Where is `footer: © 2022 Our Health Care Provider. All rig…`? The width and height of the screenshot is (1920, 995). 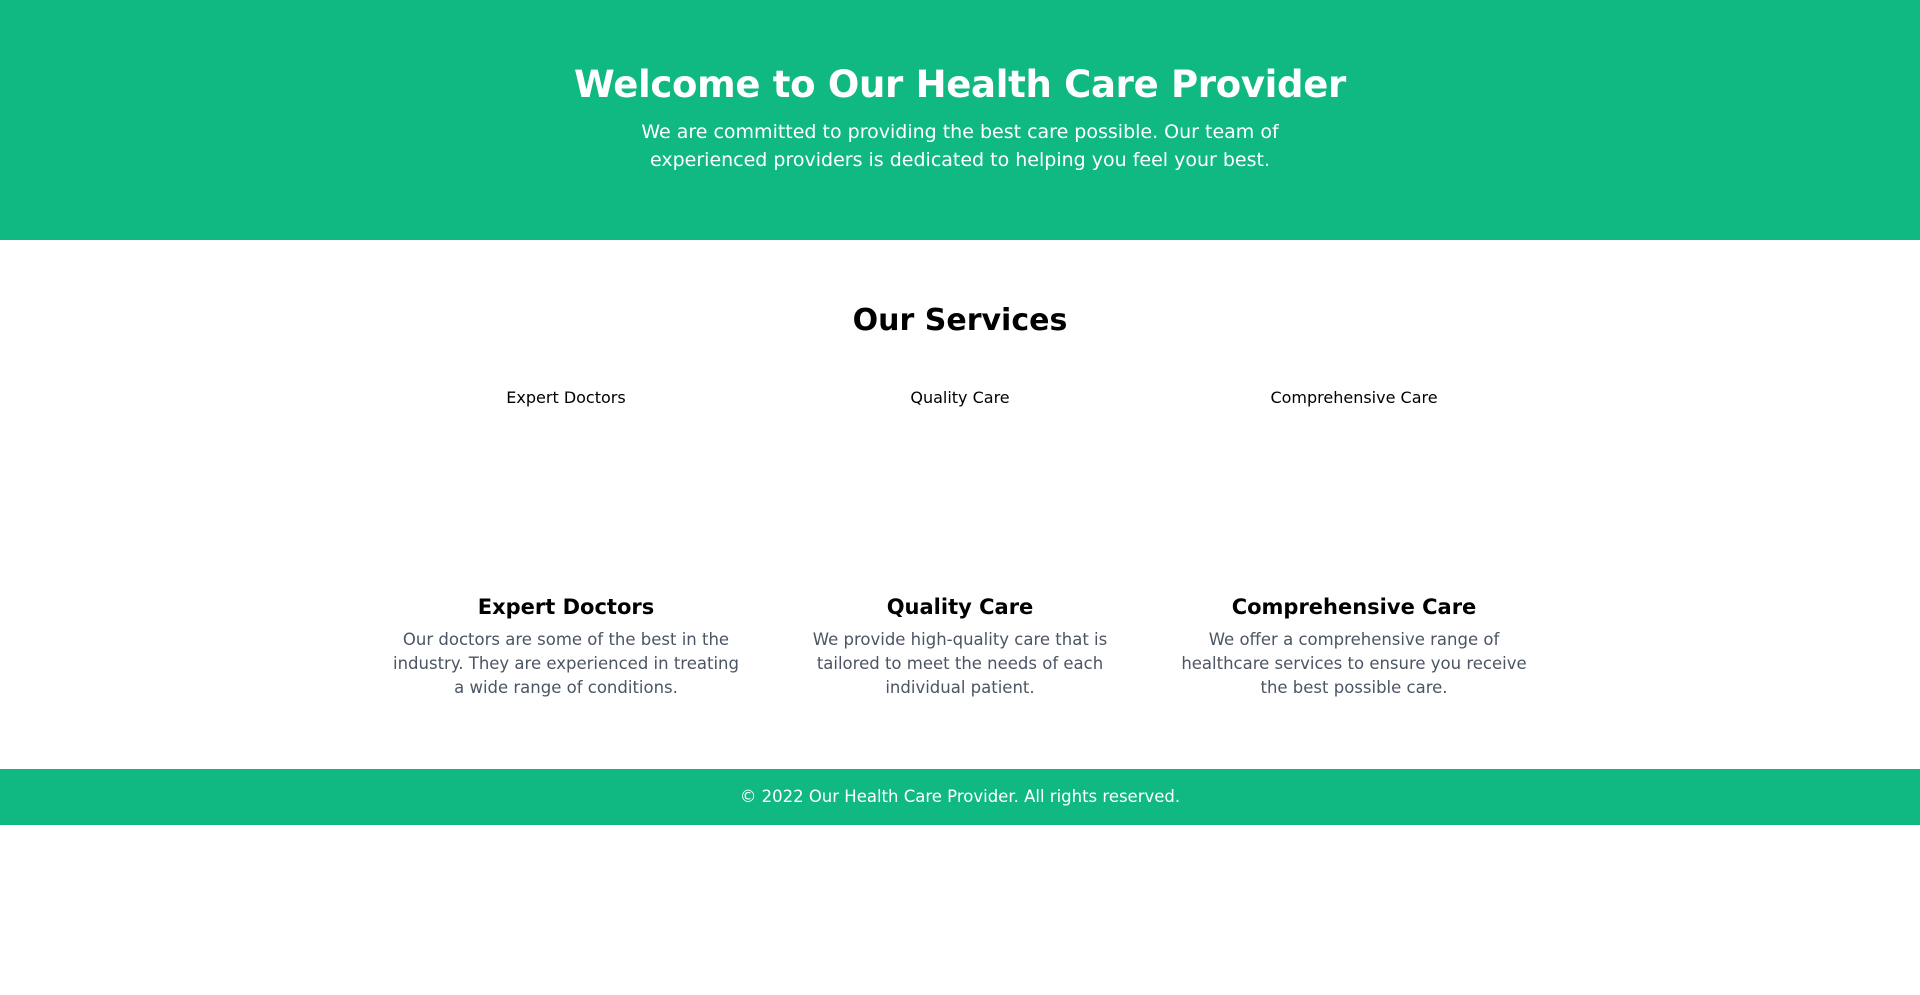 footer: © 2022 Our Health Care Provider. All rig… is located at coordinates (960, 797).